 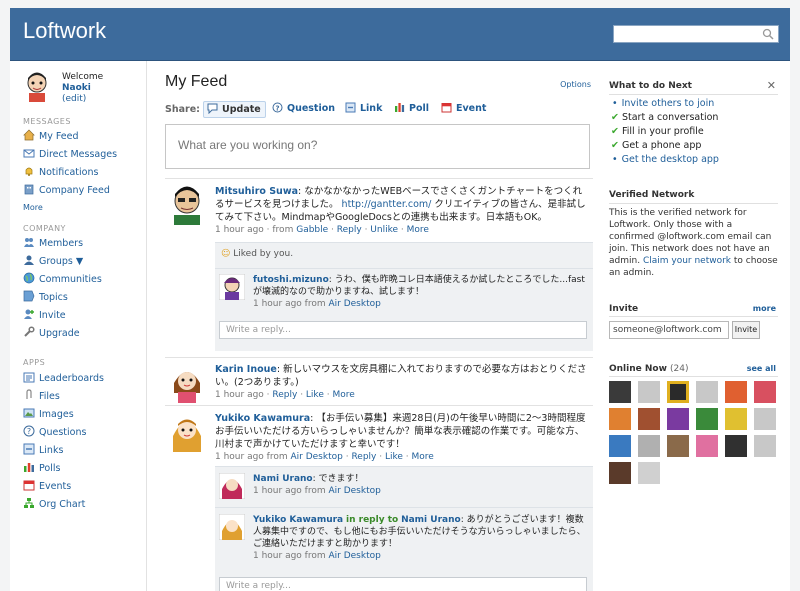 I want to click on brand-logo: Loftwork, so click(x=64, y=31).